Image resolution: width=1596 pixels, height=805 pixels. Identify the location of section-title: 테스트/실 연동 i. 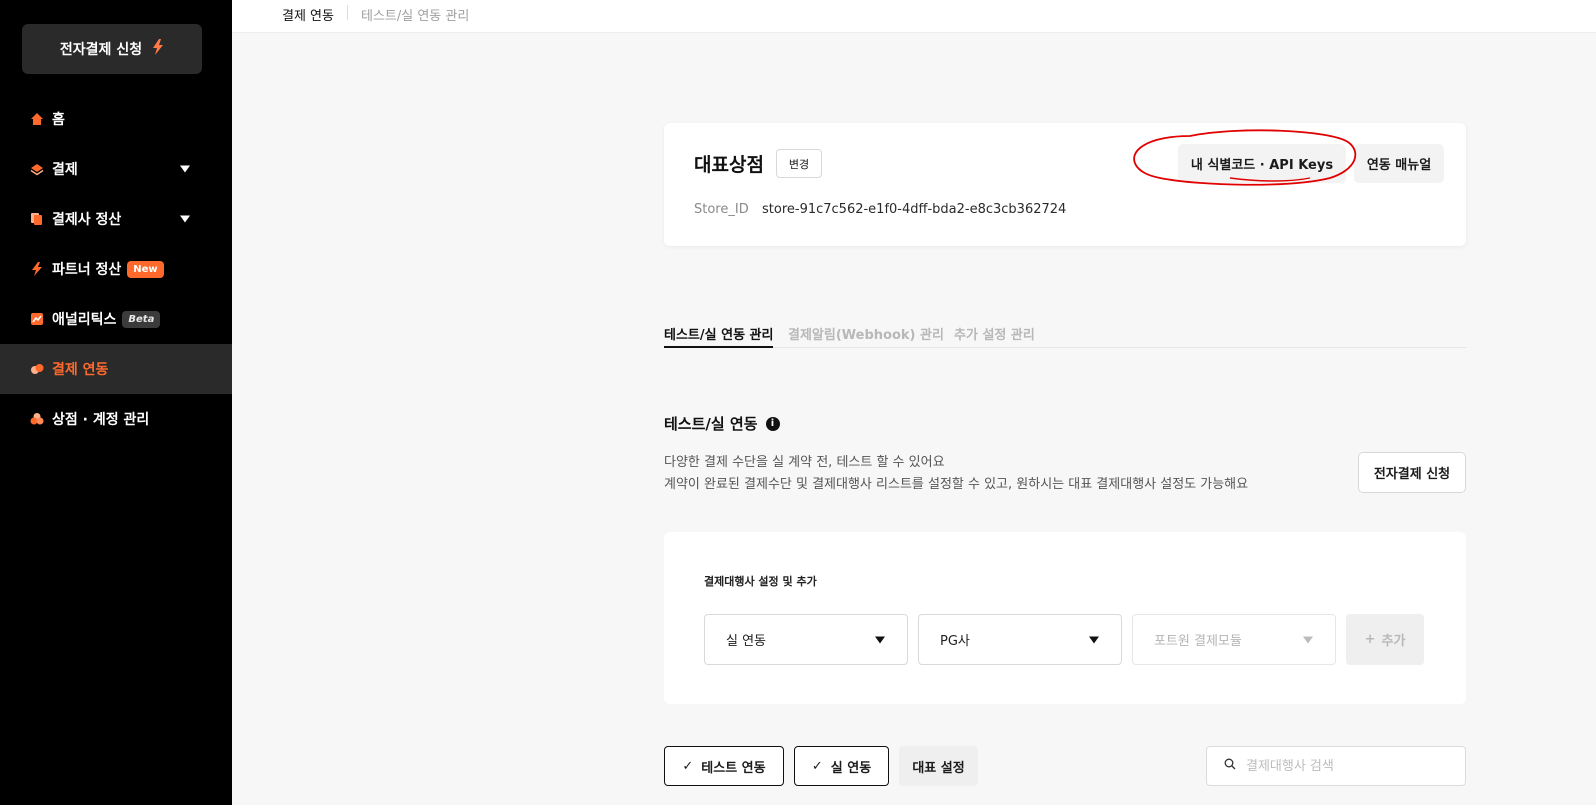
(722, 423).